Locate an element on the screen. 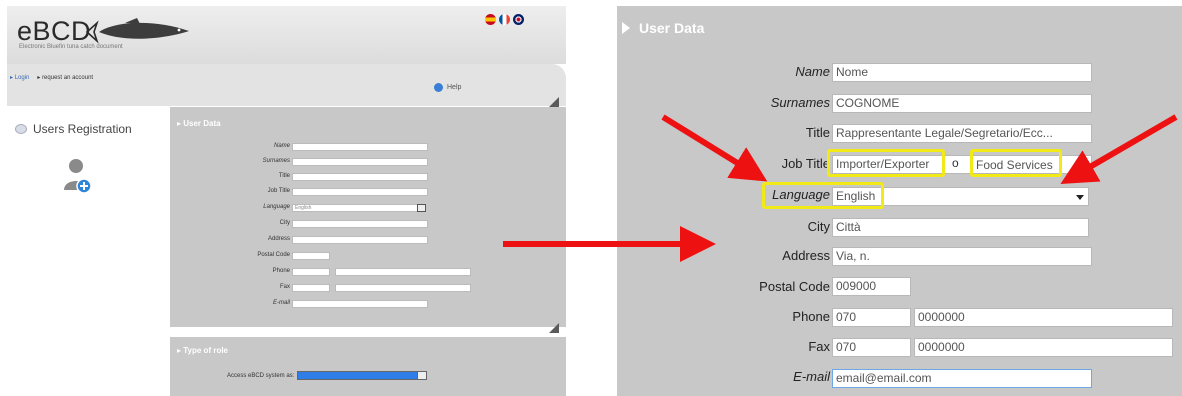 The width and height of the screenshot is (1182, 396). phone-number-input is located at coordinates (403, 272).